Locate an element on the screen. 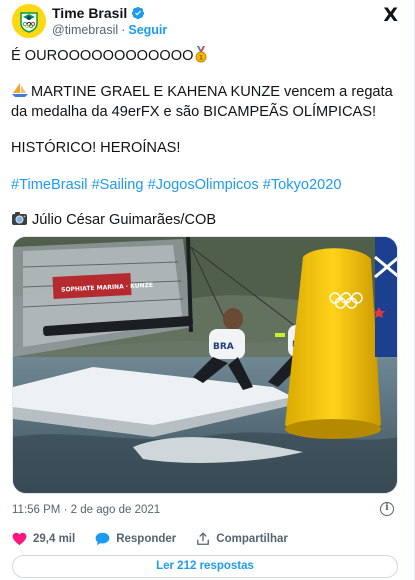  read-replies-button: Ler 212 respostas is located at coordinates (205, 566).